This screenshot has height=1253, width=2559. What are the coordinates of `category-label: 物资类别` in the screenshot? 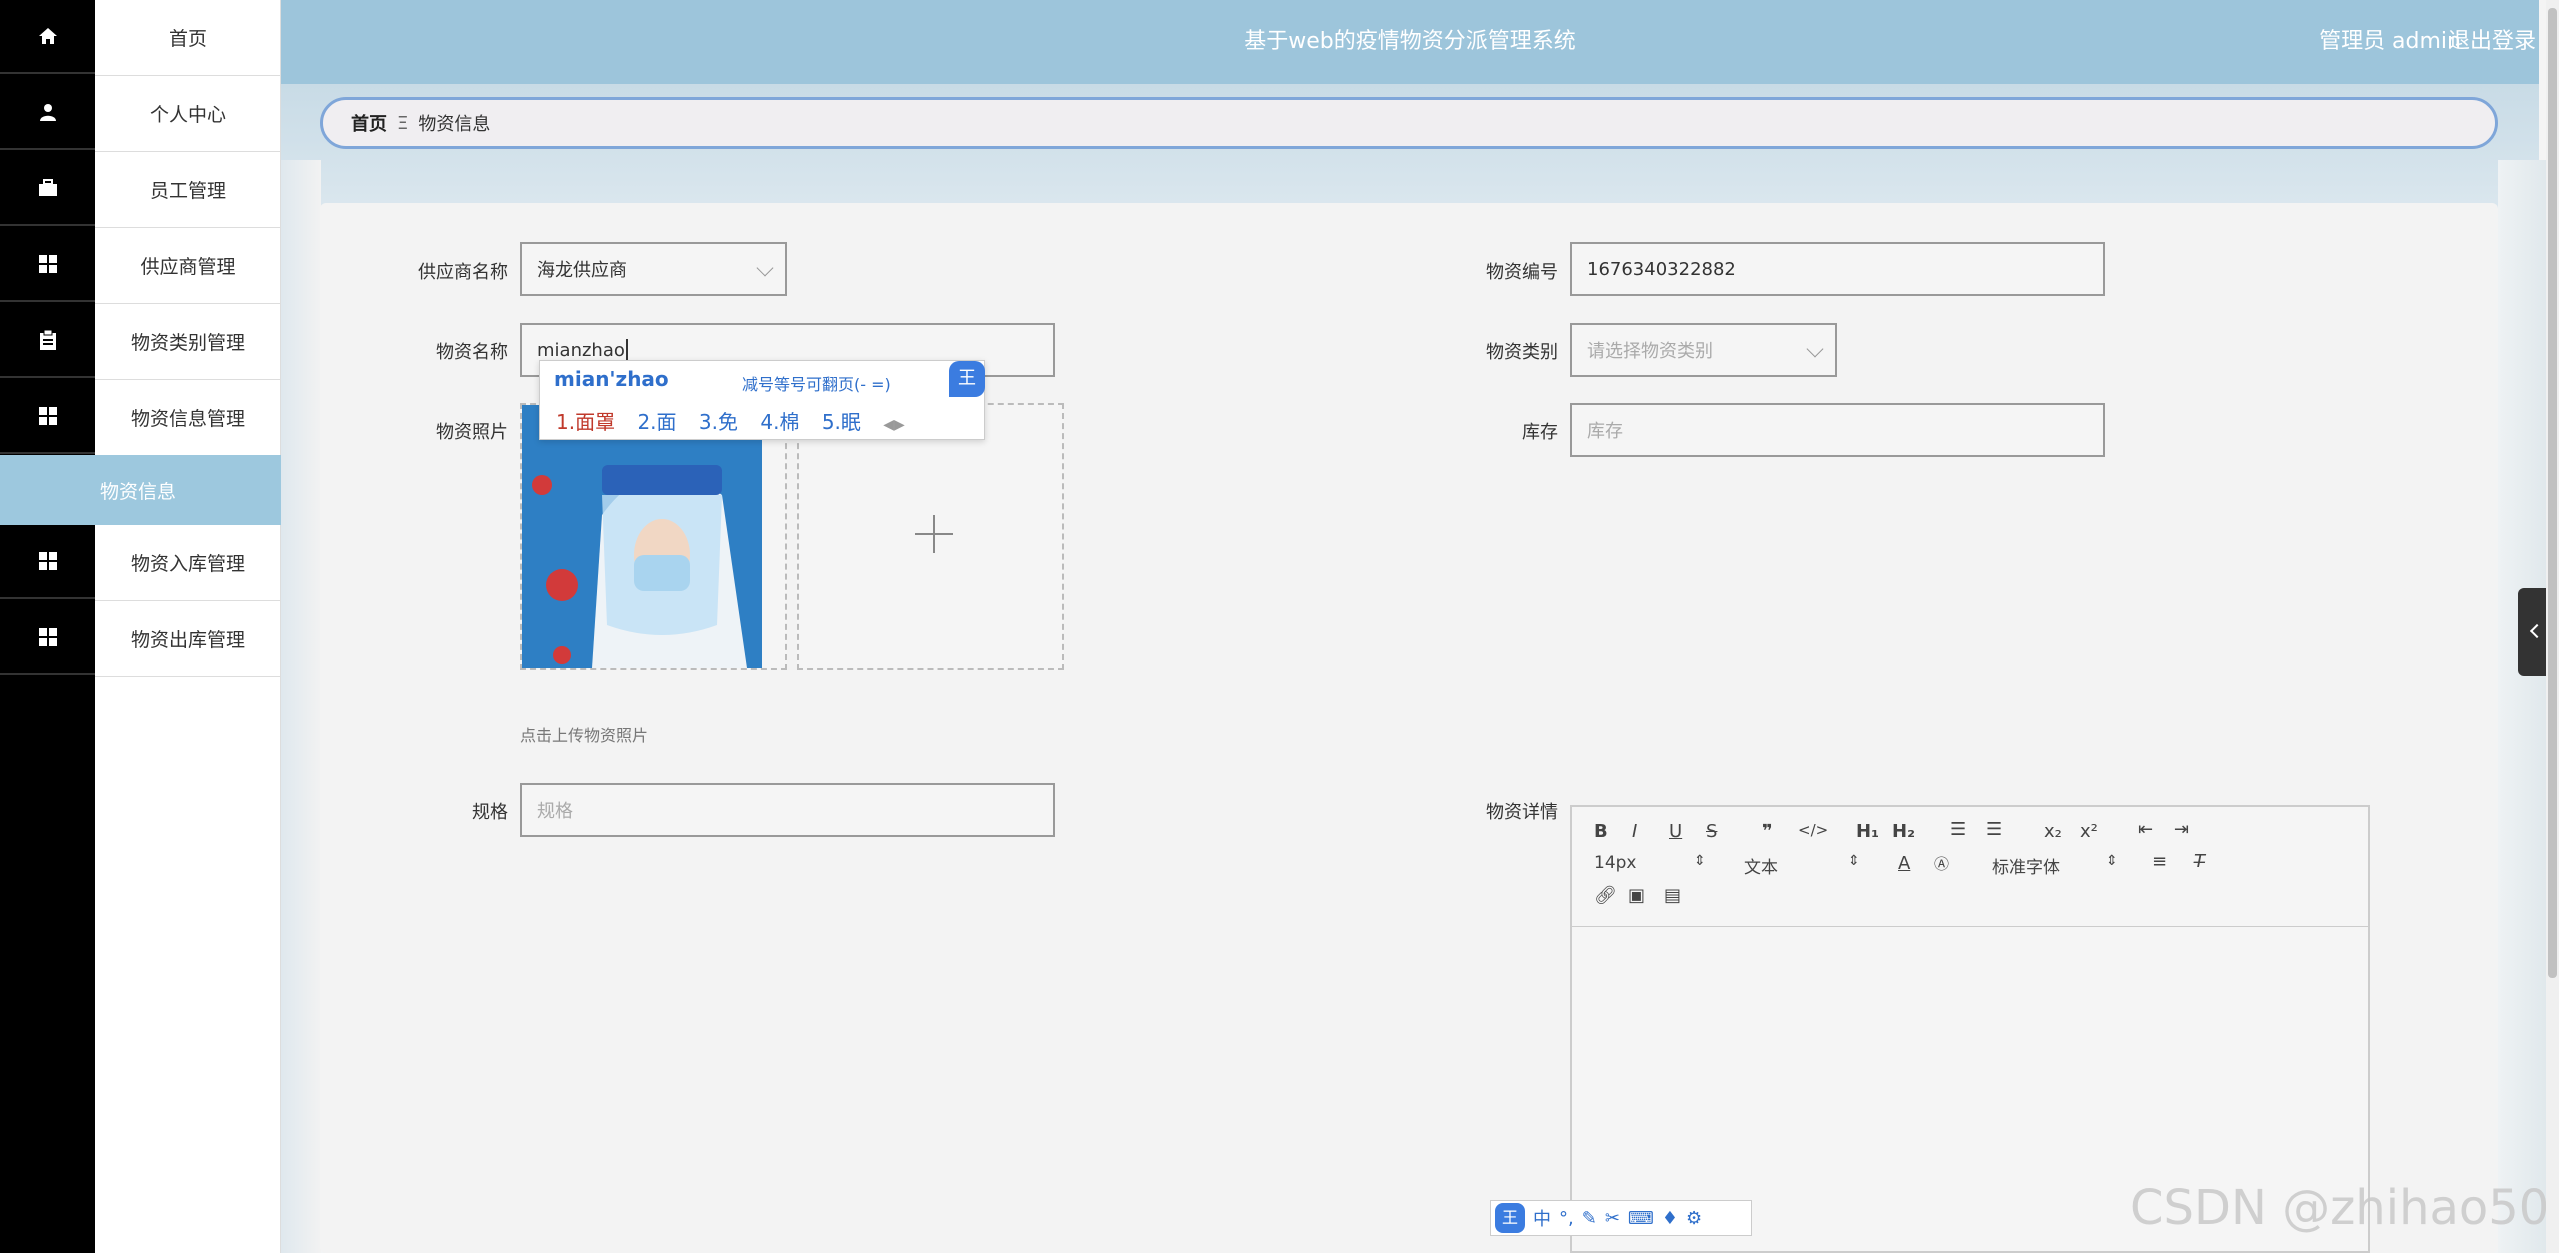 It's located at (1522, 352).